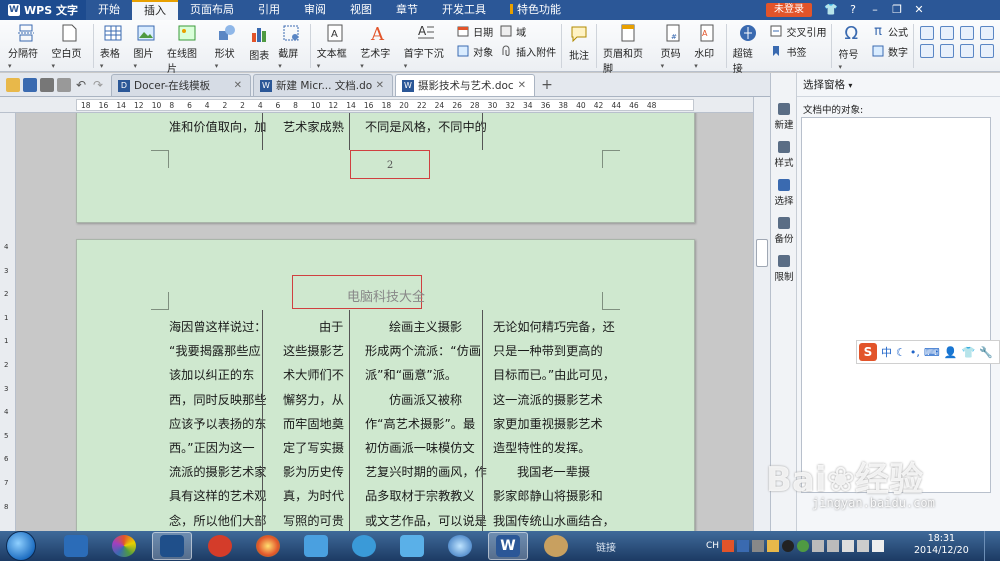  What do you see at coordinates (146, 45) in the screenshot?
I see `picture-button: 图片` at bounding box center [146, 45].